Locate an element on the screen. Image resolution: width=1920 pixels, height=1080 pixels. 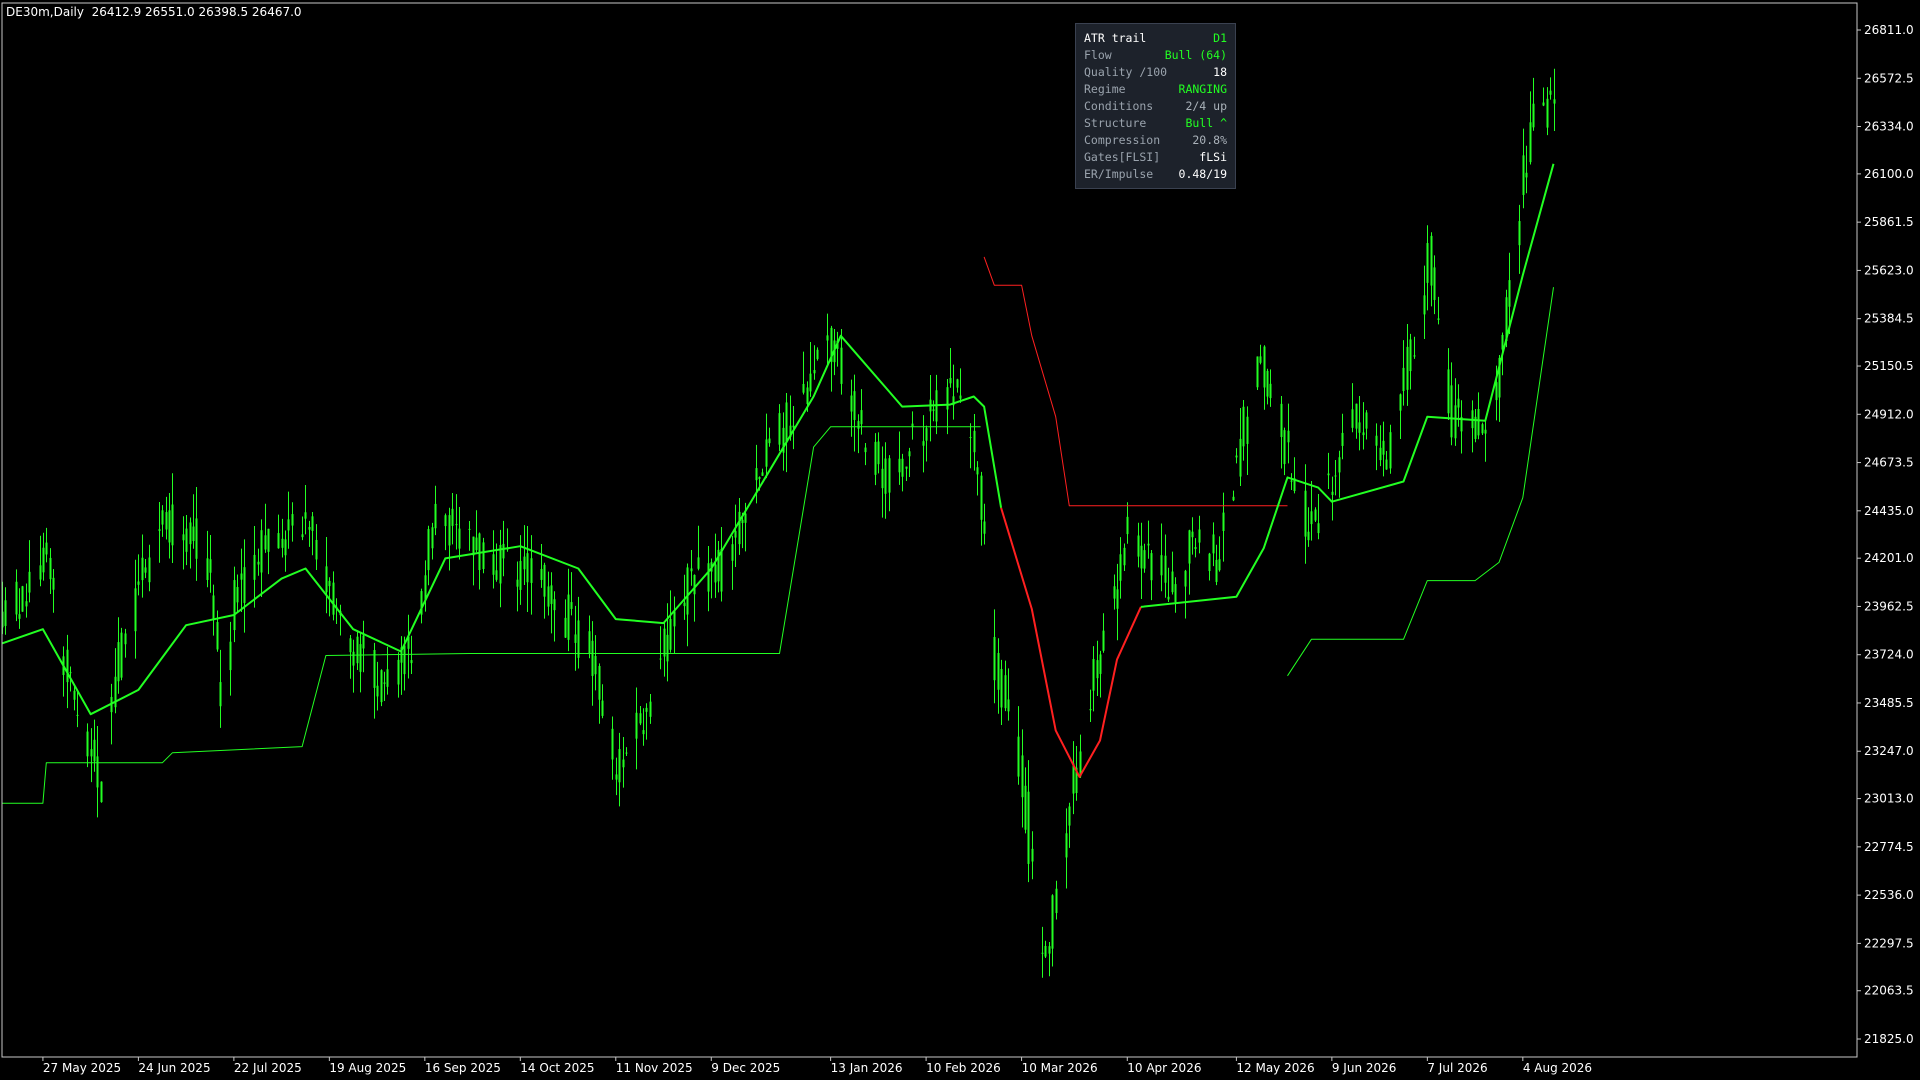
price-tick-label: 21825.0 is located at coordinates (1889, 1039).